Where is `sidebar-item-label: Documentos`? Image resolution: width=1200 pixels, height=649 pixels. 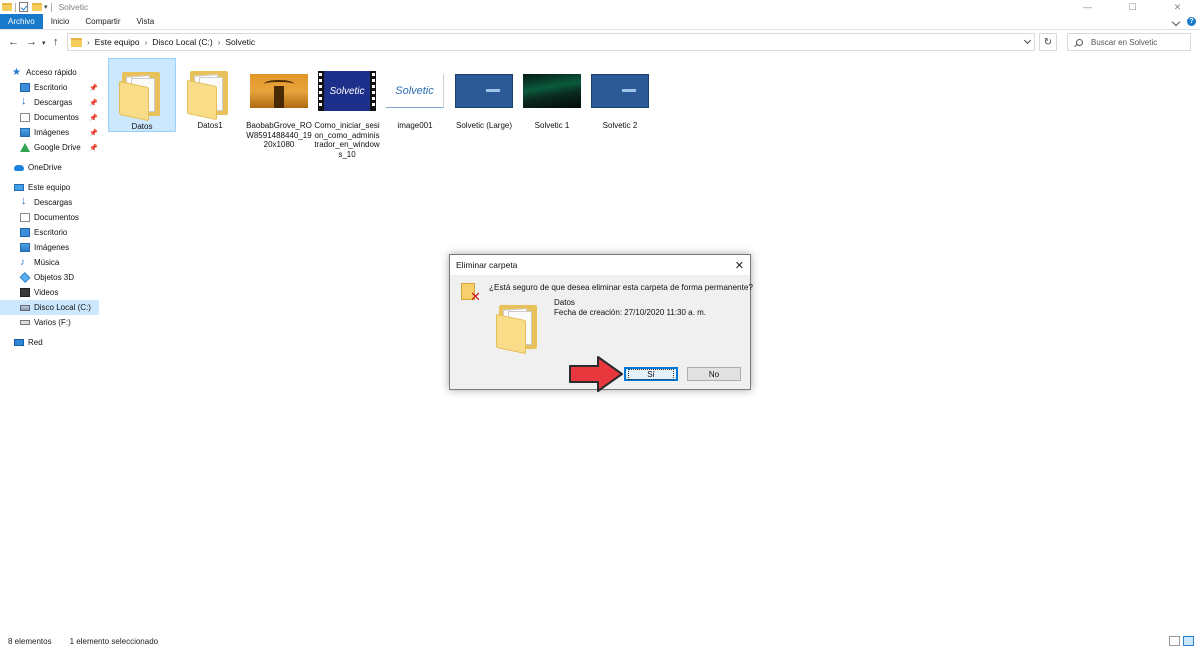
sidebar-item-label: Documentos is located at coordinates (56, 117).